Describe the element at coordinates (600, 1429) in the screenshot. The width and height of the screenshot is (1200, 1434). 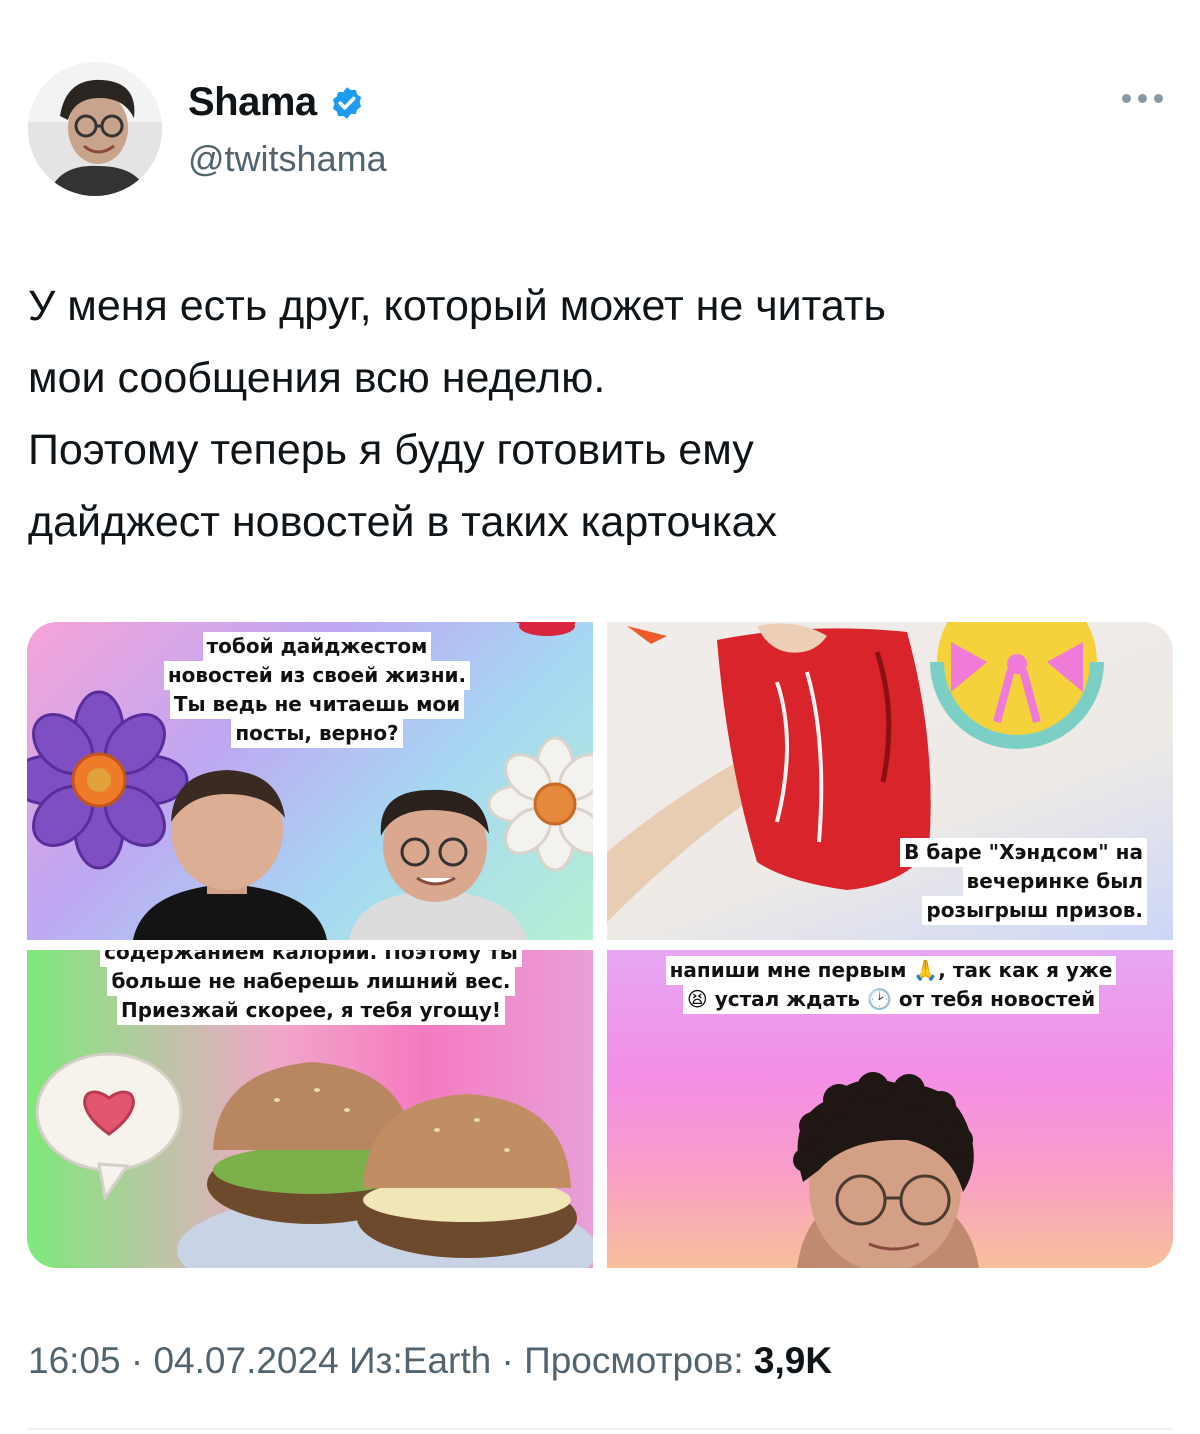
I see `divider` at that location.